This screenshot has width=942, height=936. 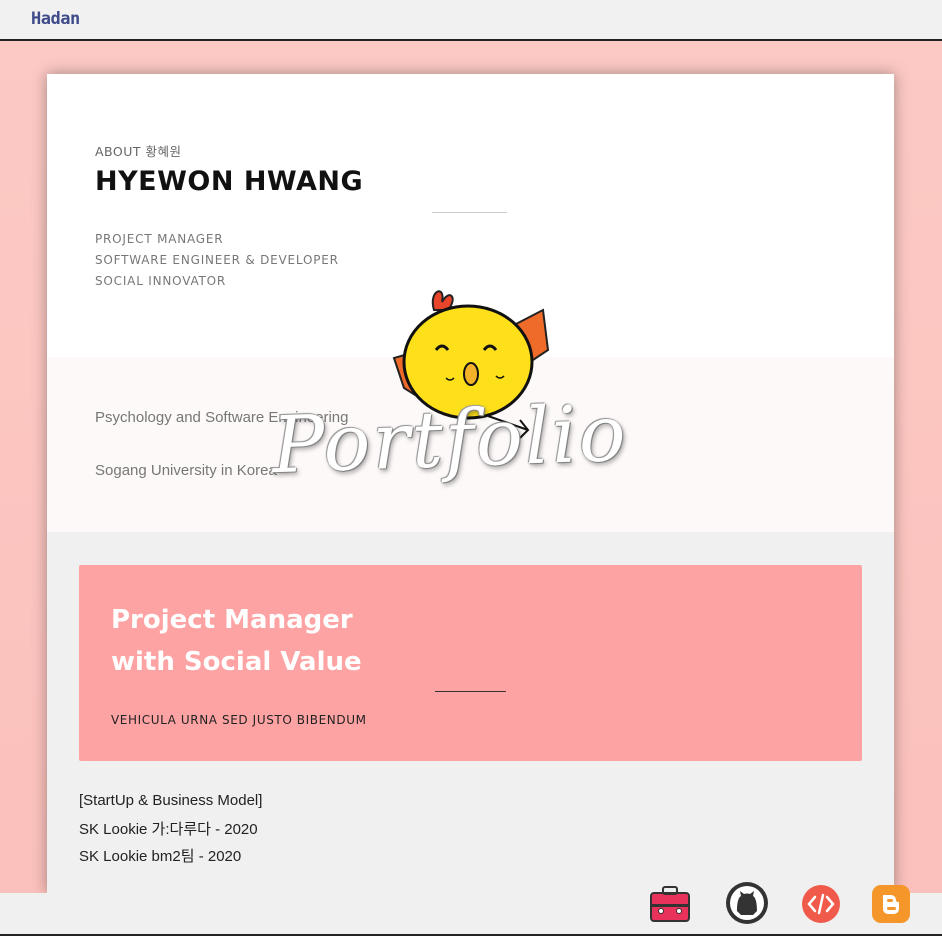 What do you see at coordinates (891, 904) in the screenshot?
I see `blogger-icon` at bounding box center [891, 904].